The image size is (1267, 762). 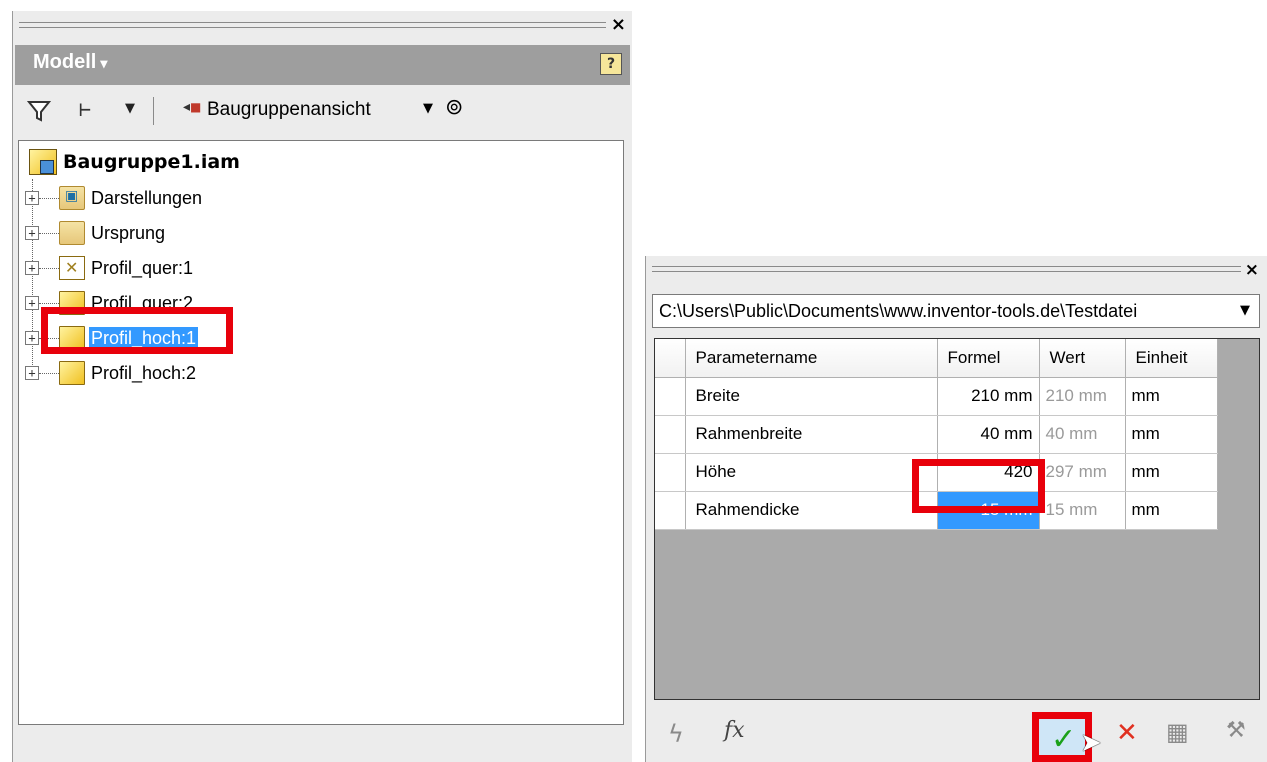 I want to click on assembly-icon, so click(x=43, y=162).